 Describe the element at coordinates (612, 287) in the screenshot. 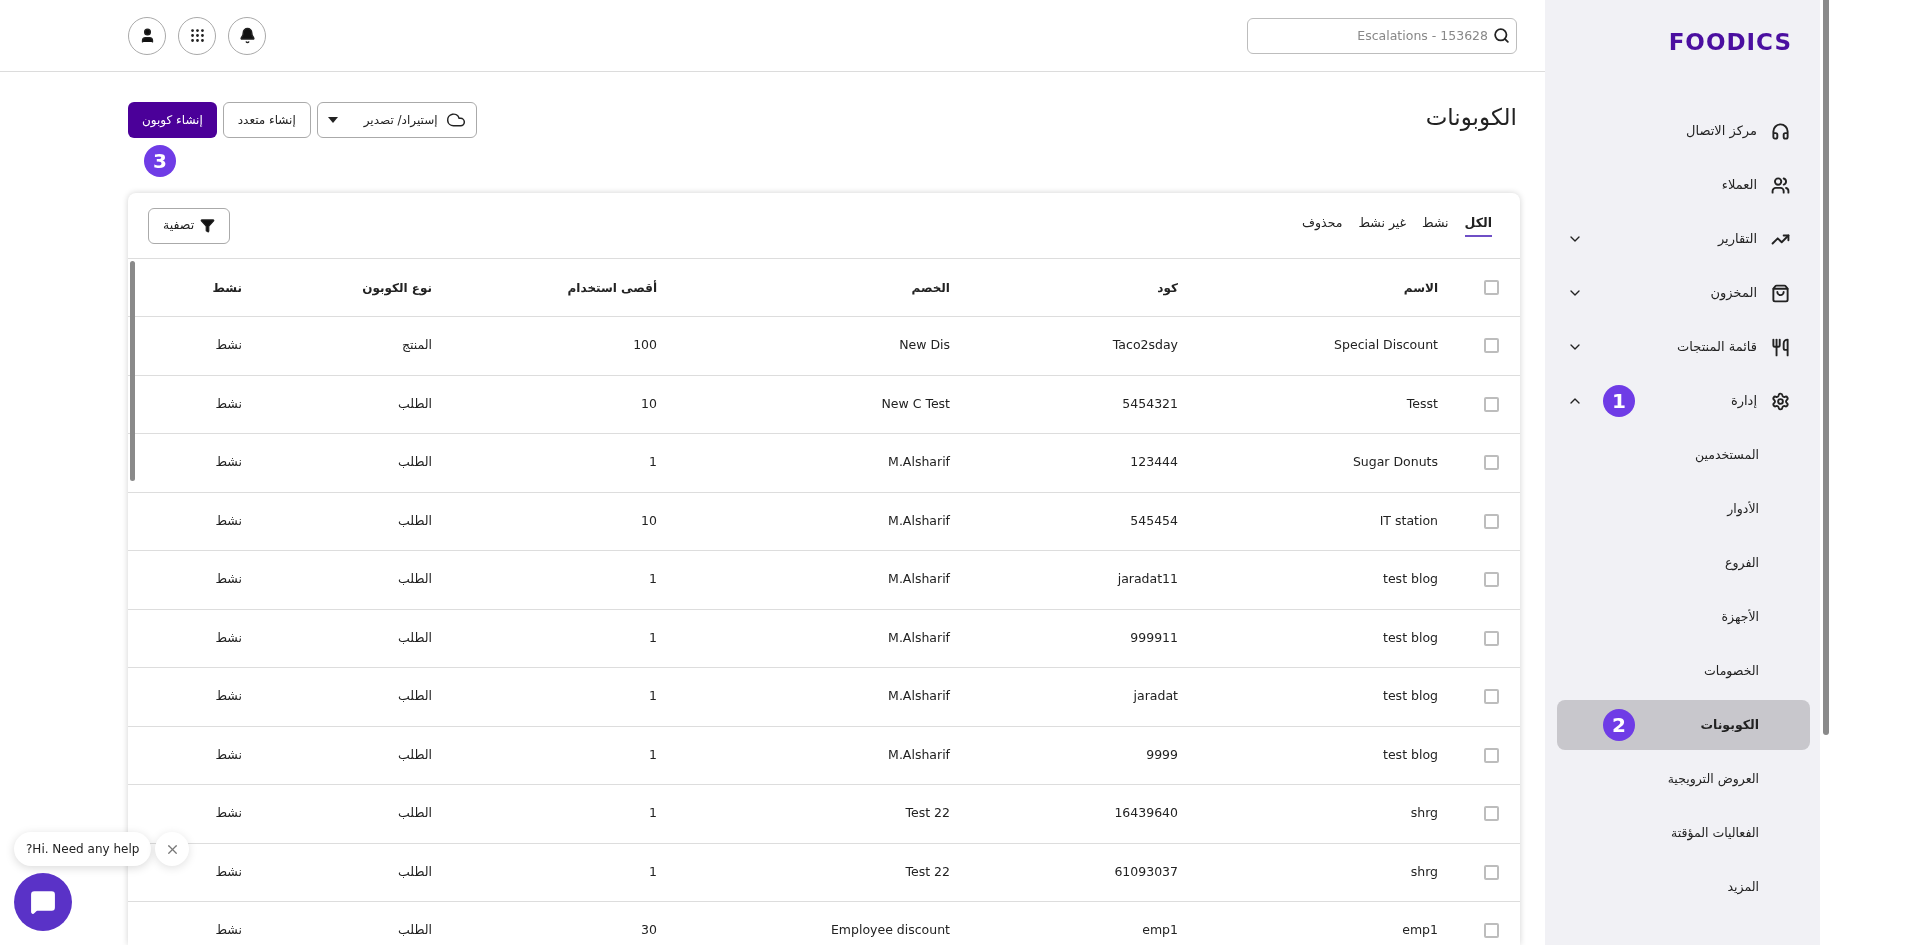

I see `column-header: أقصى استخدام` at that location.